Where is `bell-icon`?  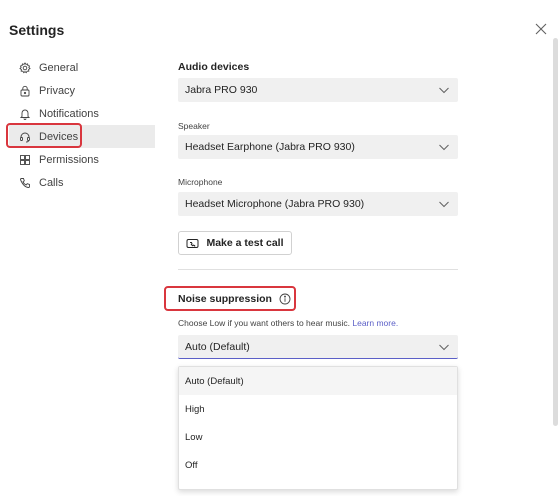
bell-icon is located at coordinates (25, 114).